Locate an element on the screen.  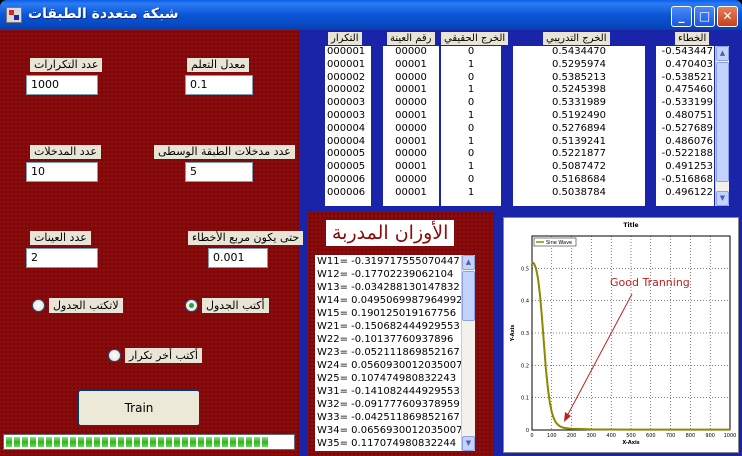
write-table-radio is located at coordinates (191, 305).